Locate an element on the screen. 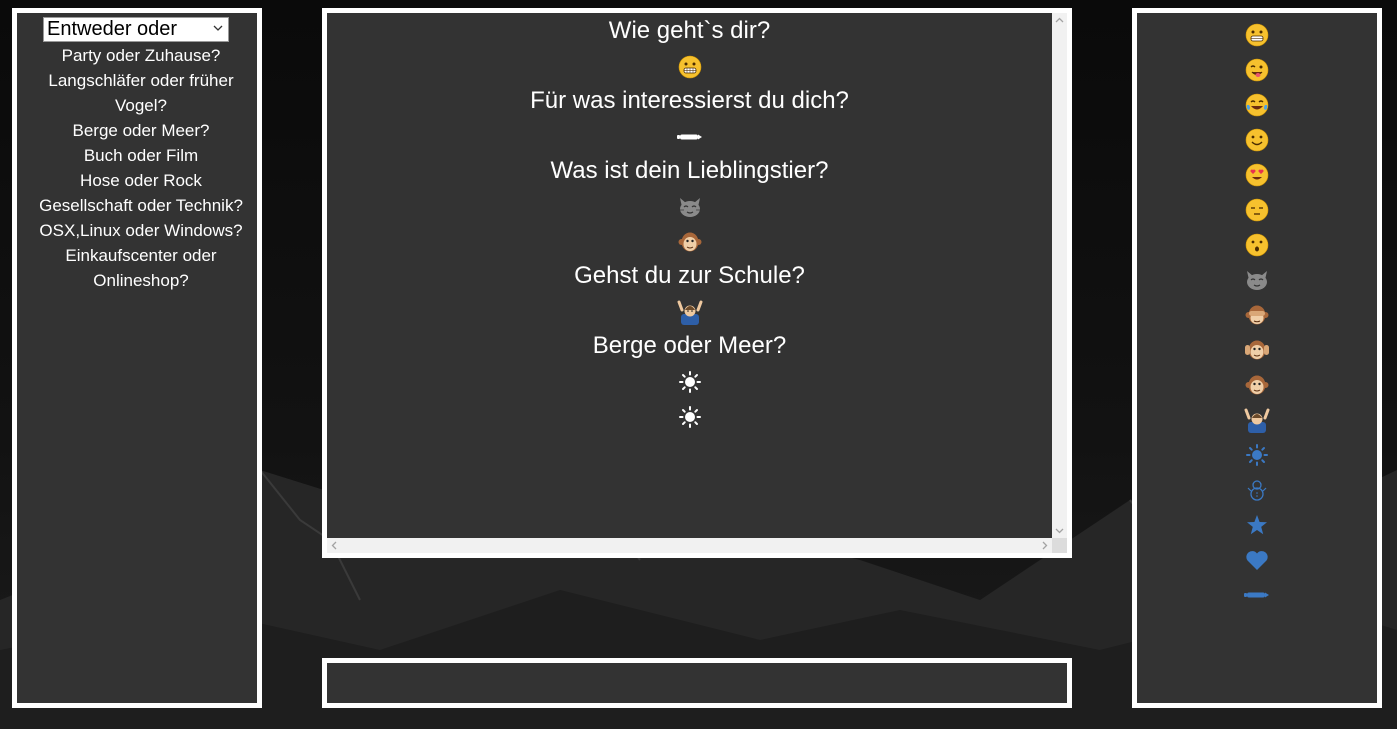 The height and width of the screenshot is (729, 1397). horizontal-scrollbar is located at coordinates (689, 545).